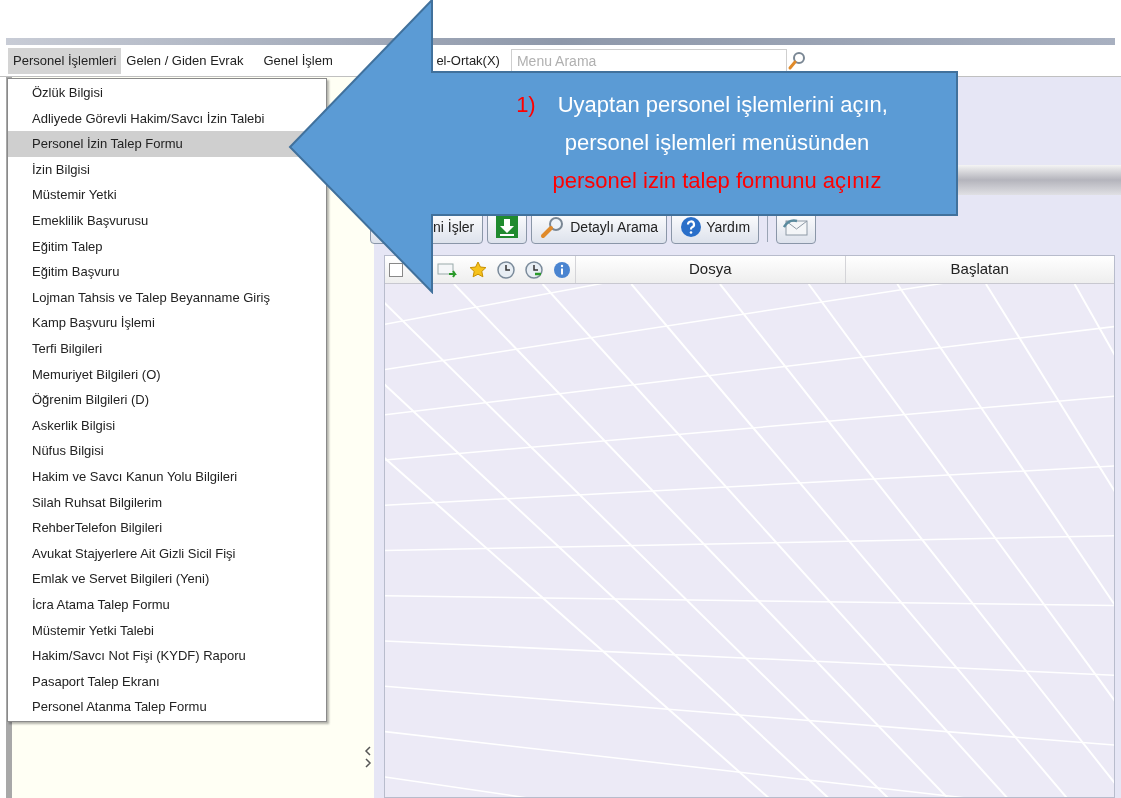 The width and height of the screenshot is (1121, 798). I want to click on menu-entry: Kamp Başvuru İşlemi, so click(167, 323).